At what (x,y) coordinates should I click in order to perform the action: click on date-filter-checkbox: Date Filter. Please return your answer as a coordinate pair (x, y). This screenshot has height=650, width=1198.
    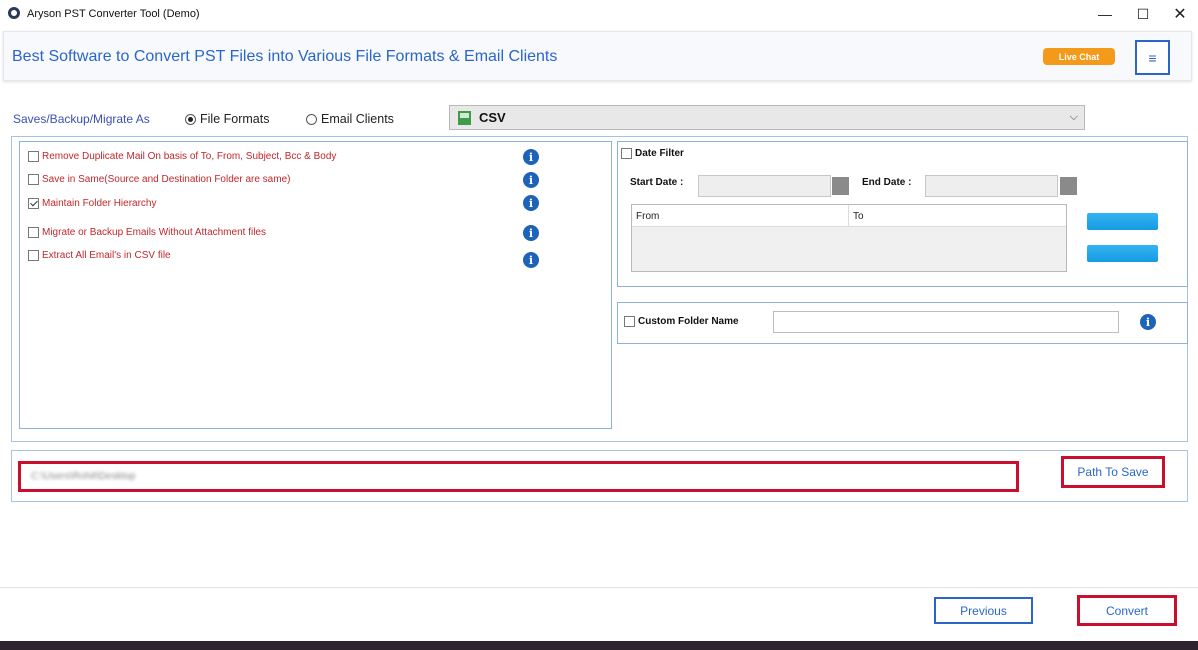
    Looking at the image, I should click on (652, 153).